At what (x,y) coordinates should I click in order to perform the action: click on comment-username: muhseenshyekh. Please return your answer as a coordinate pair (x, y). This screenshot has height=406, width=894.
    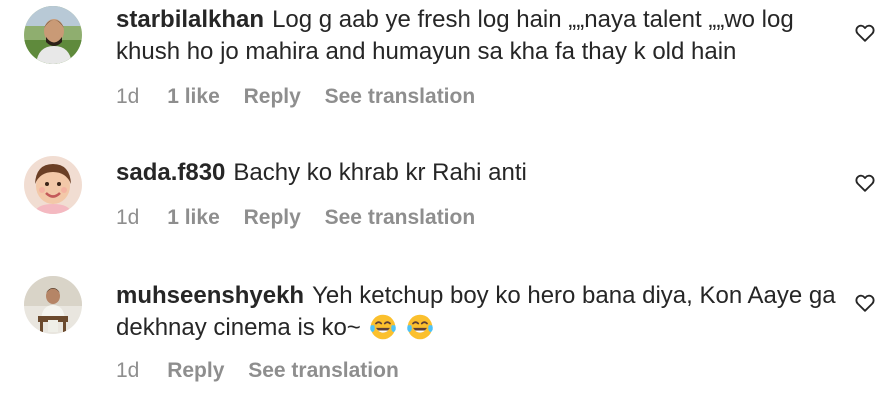
    Looking at the image, I should click on (210, 295).